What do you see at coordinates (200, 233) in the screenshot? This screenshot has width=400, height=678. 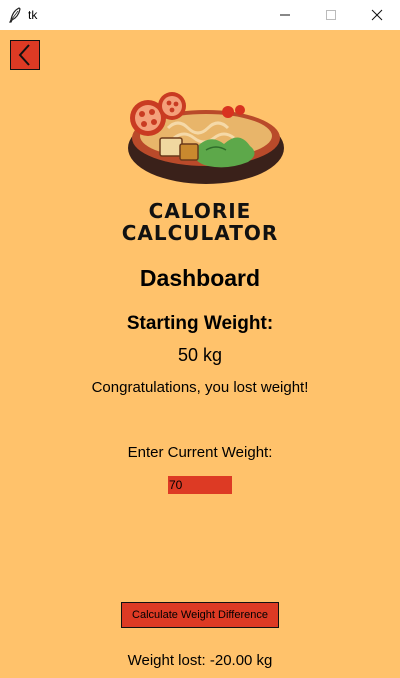 I see `brand-line-2: CALCULATOR` at bounding box center [200, 233].